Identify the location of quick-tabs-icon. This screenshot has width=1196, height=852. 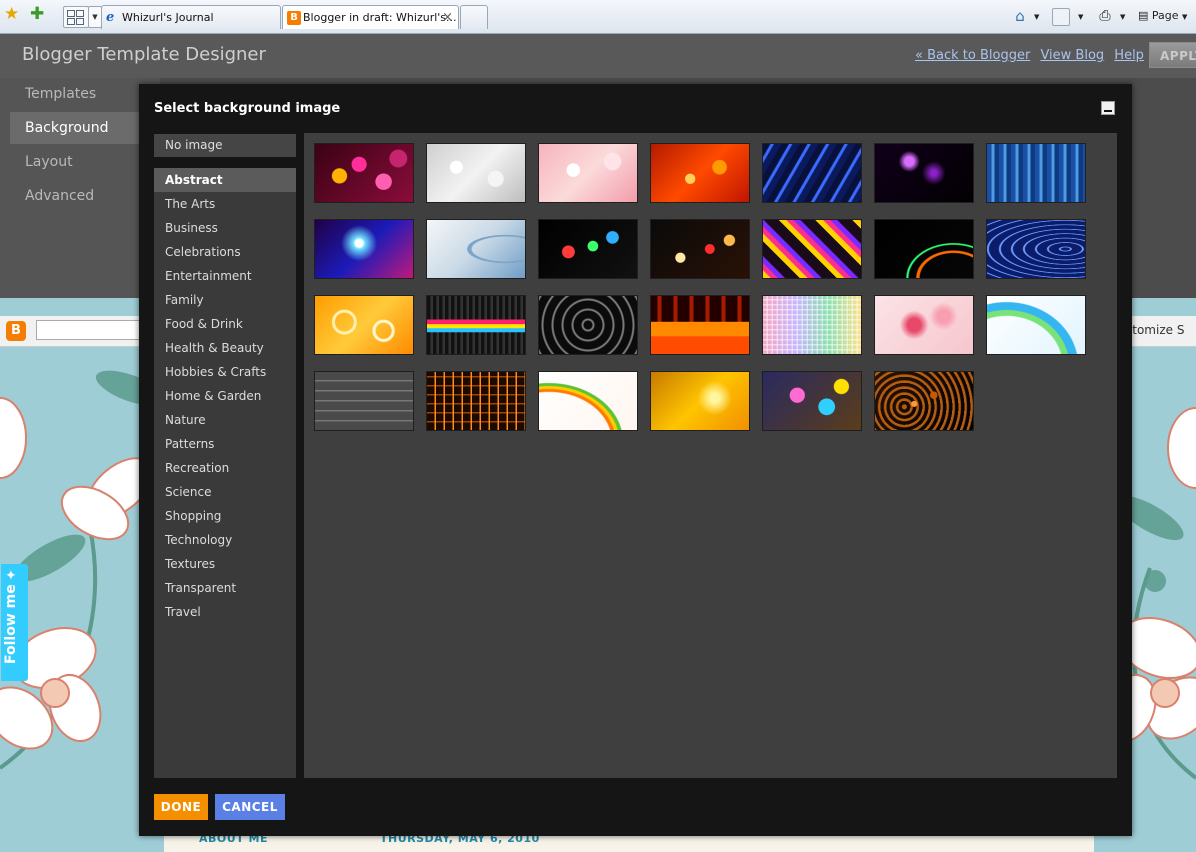
(76, 17).